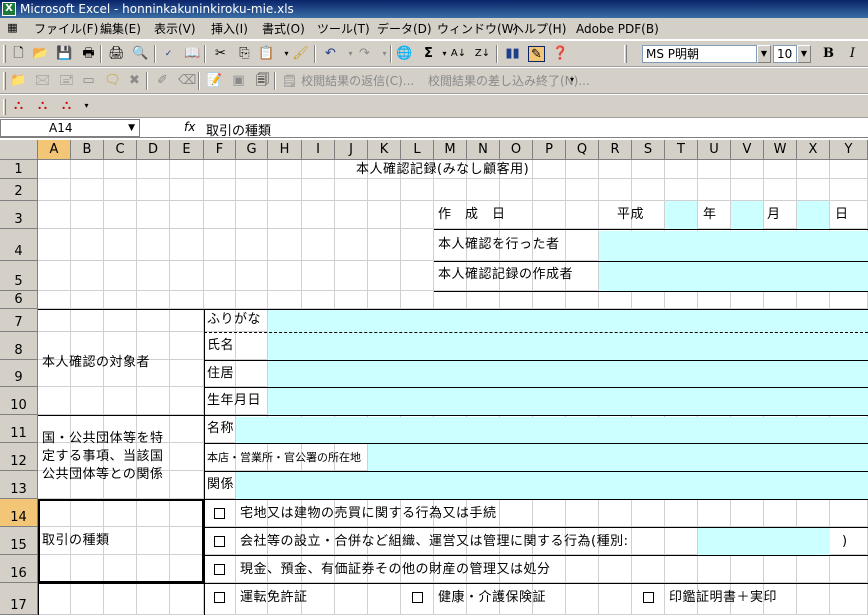  What do you see at coordinates (18, 81) in the screenshot?
I see `folder-icon: 📁` at bounding box center [18, 81].